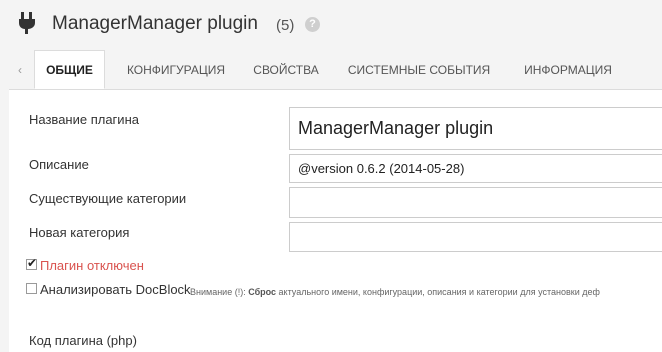 The width and height of the screenshot is (662, 352). What do you see at coordinates (331, 25) in the screenshot?
I see `page-header: ManagerManager plugin (5) ?` at bounding box center [331, 25].